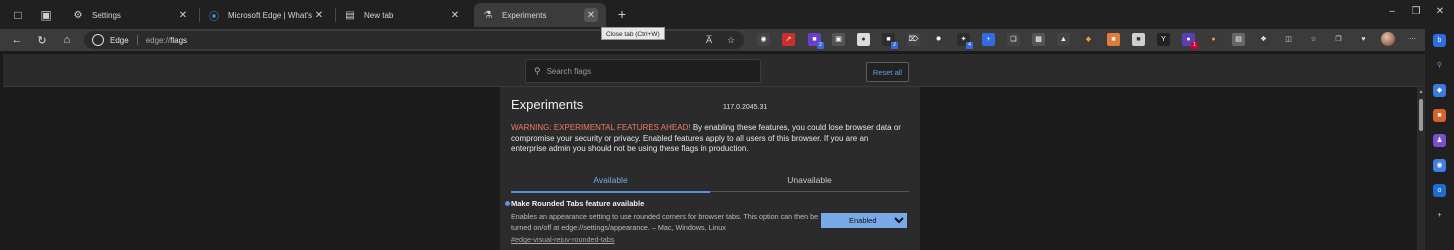 The height and width of the screenshot is (250, 1454). I want to click on extension-icon: ◉, so click(763, 39).